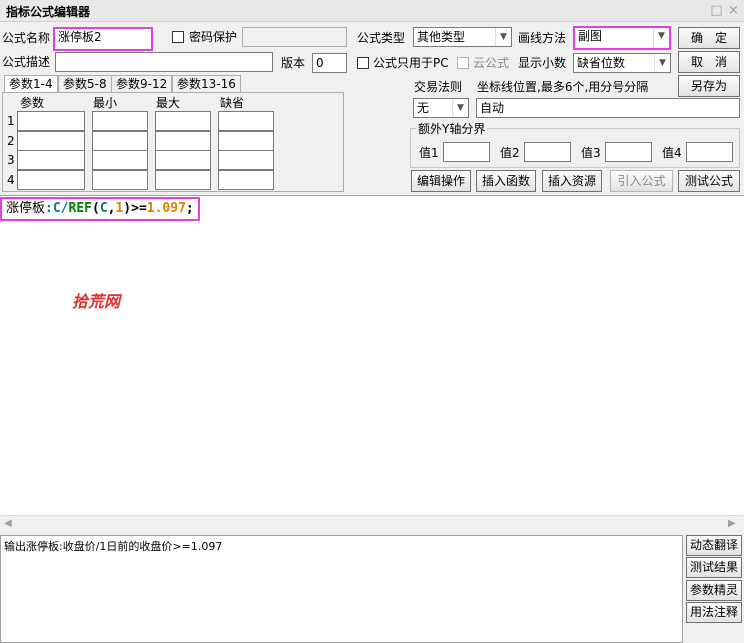  What do you see at coordinates (714, 545) in the screenshot?
I see `dynamic-translate-button: 动态翻译` at bounding box center [714, 545].